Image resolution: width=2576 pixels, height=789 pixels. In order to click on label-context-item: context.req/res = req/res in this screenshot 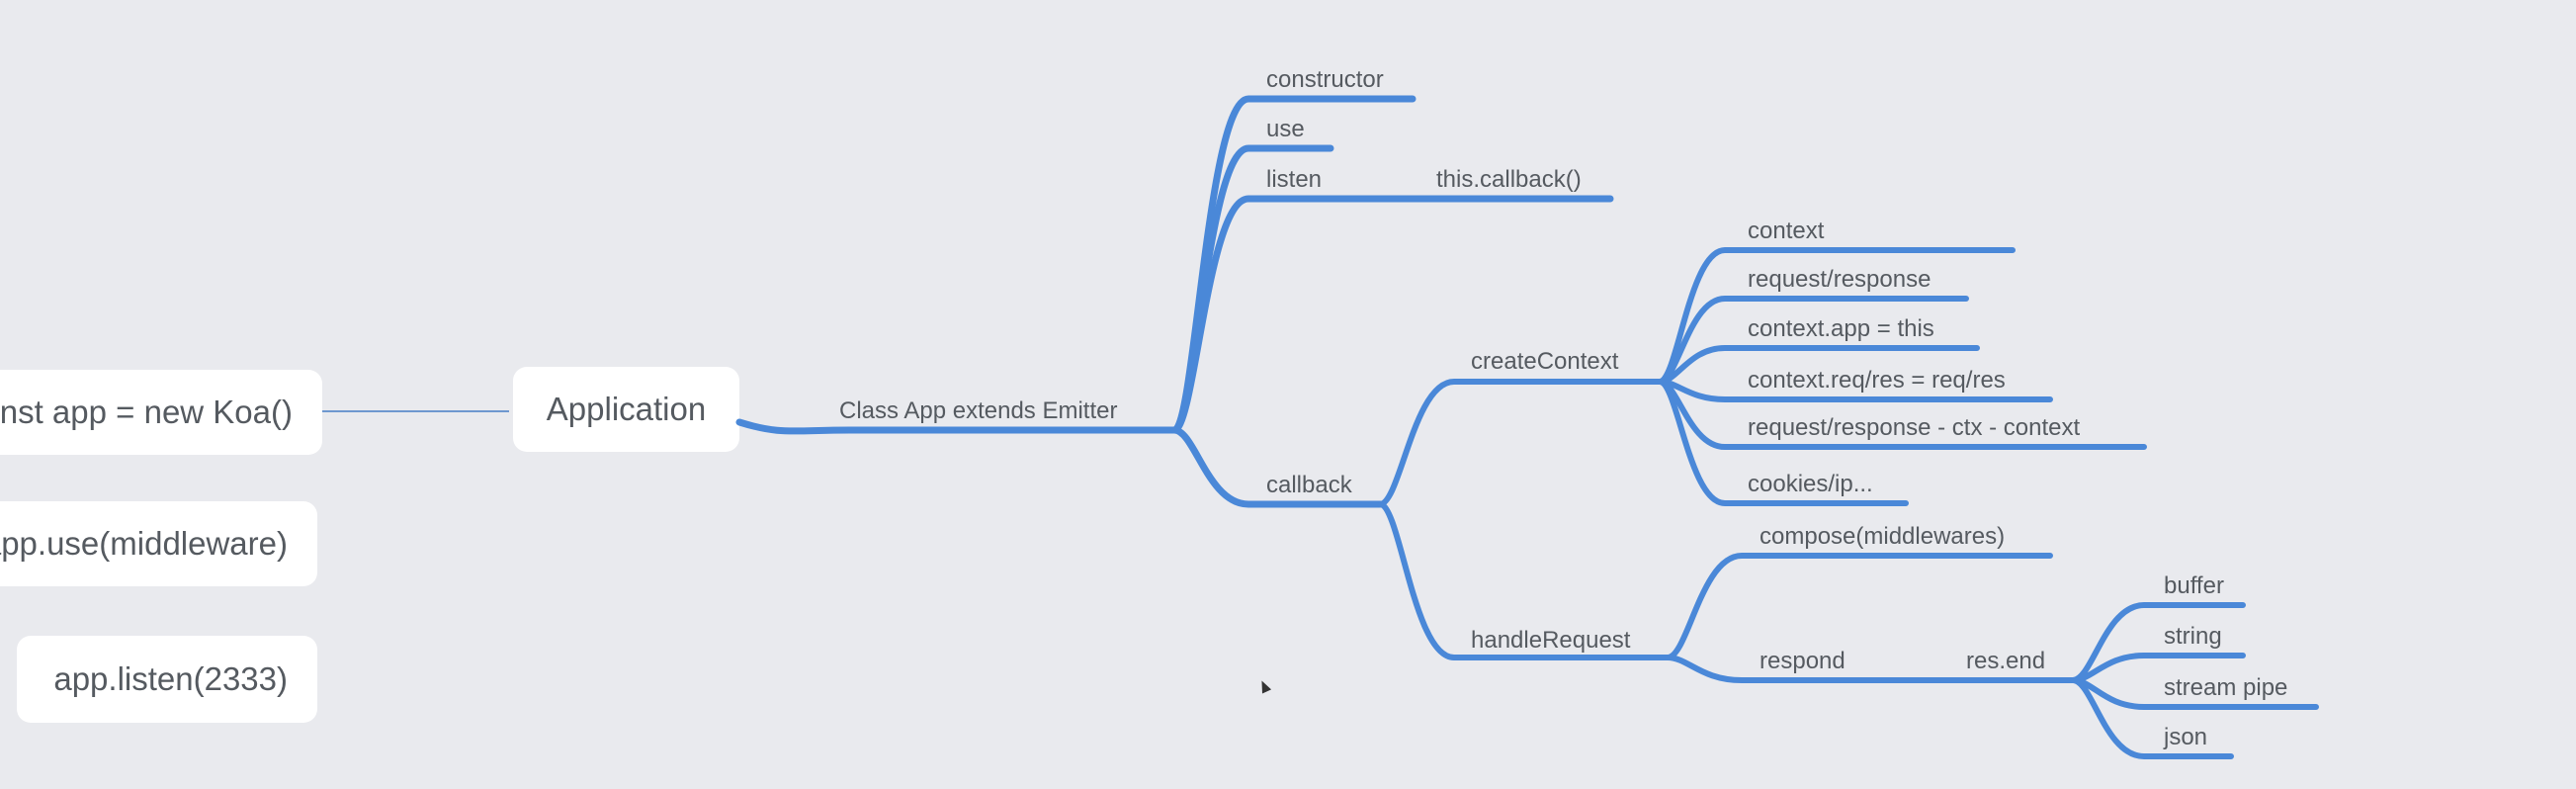, I will do `click(1877, 380)`.